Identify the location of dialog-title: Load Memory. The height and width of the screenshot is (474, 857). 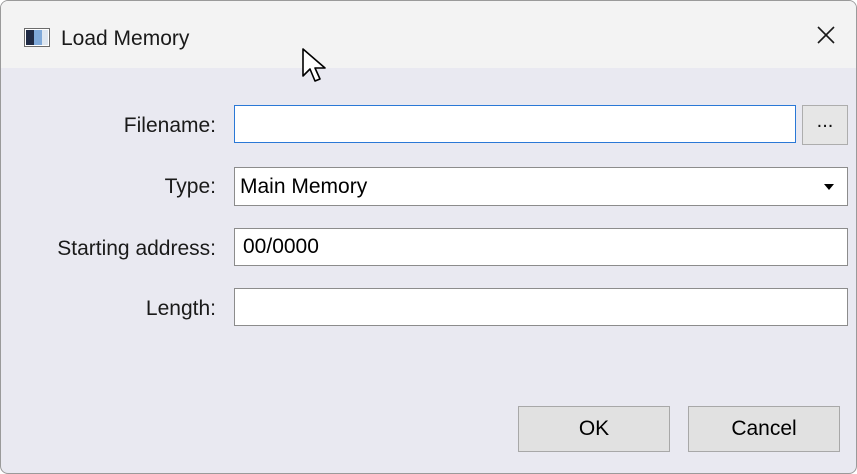
(125, 38).